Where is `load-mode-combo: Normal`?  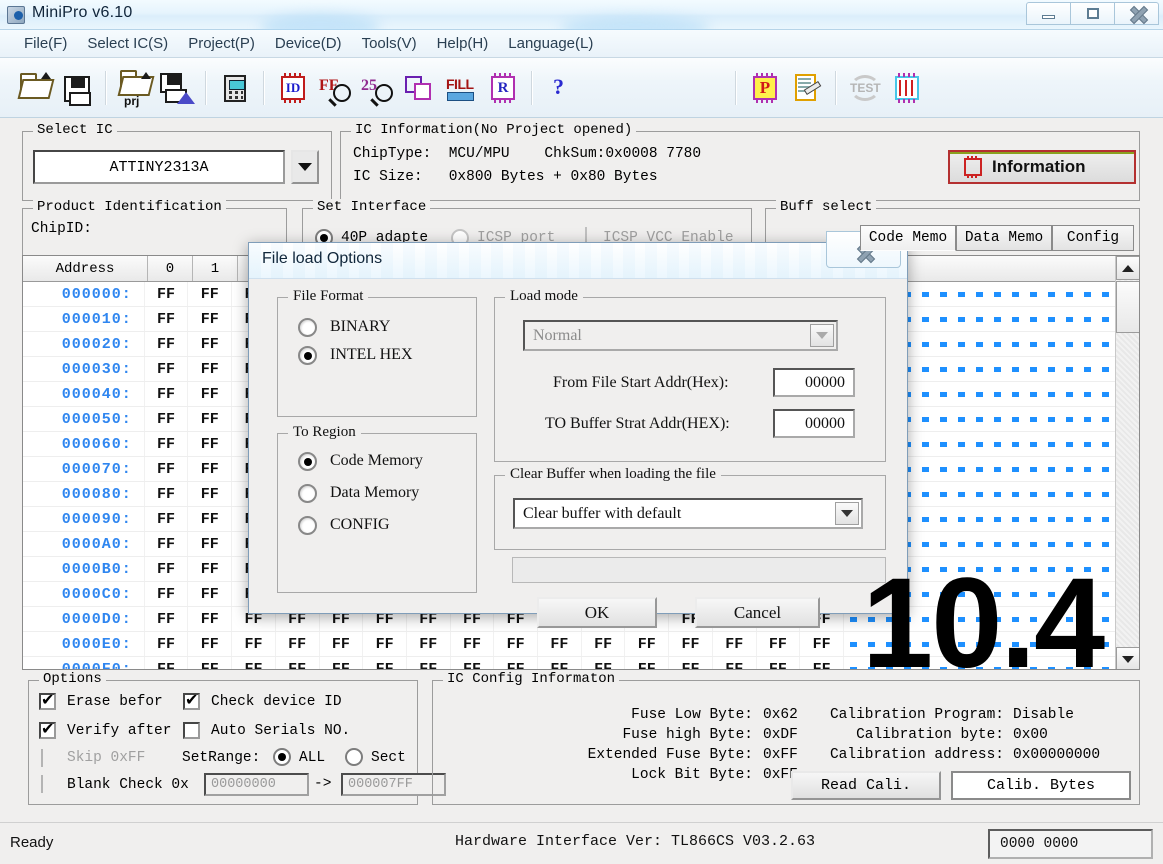 load-mode-combo: Normal is located at coordinates (680, 335).